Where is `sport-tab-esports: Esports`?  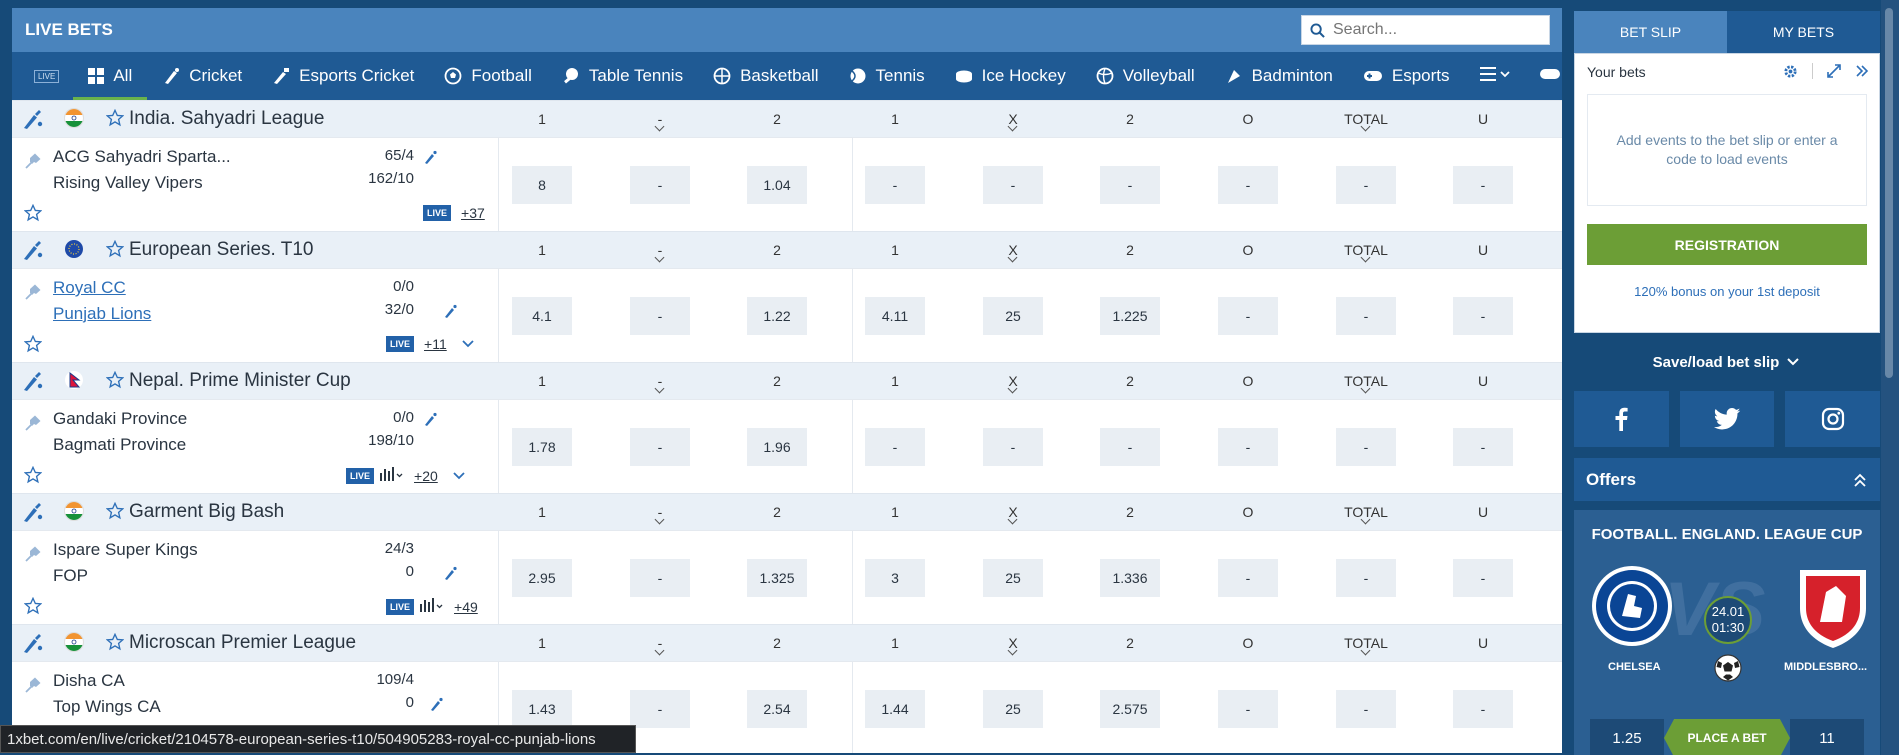
sport-tab-esports: Esports is located at coordinates (1406, 76).